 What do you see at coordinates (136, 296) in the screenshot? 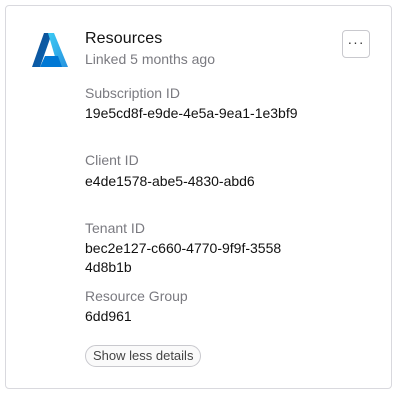
I see `resource-group-label: Resource Group` at bounding box center [136, 296].